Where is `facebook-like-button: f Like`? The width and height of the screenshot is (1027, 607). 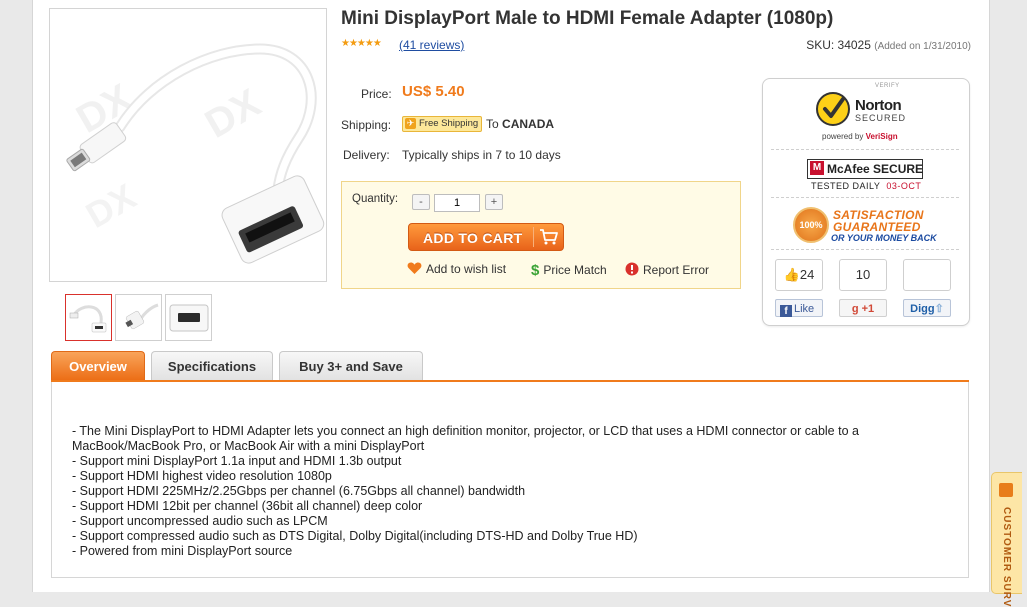 facebook-like-button: f Like is located at coordinates (799, 308).